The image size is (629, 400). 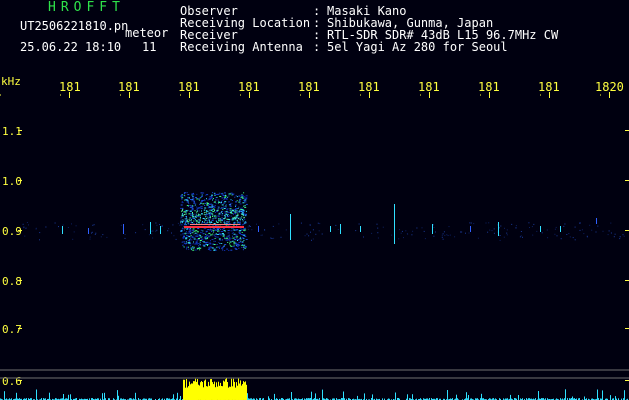 What do you see at coordinates (214, 227) in the screenshot?
I see `carrier-segment` at bounding box center [214, 227].